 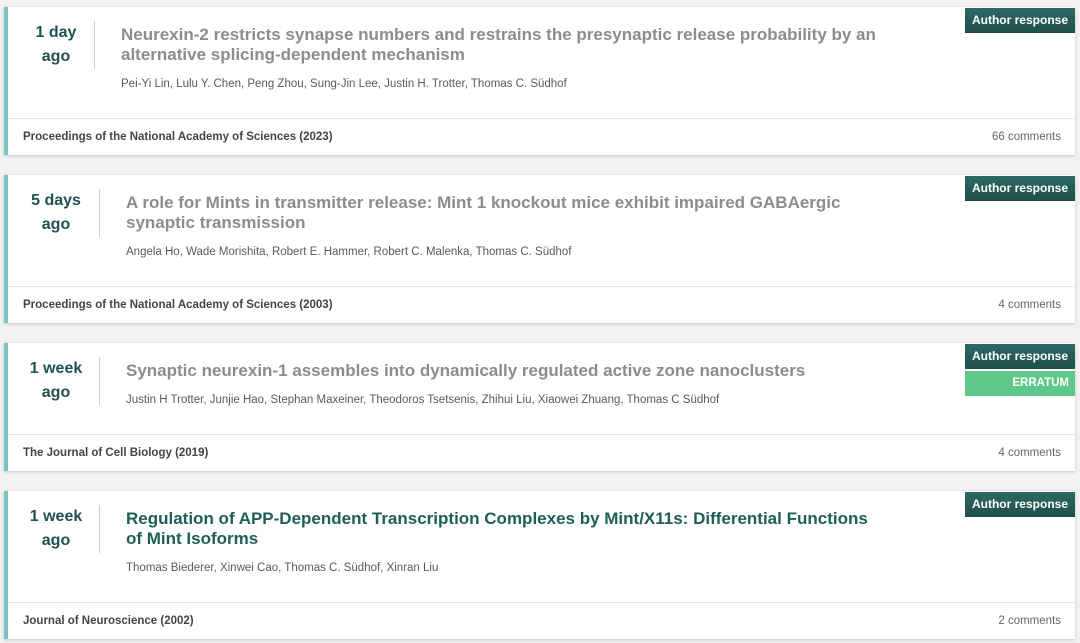 I want to click on age-amount: 5 days, so click(x=56, y=200).